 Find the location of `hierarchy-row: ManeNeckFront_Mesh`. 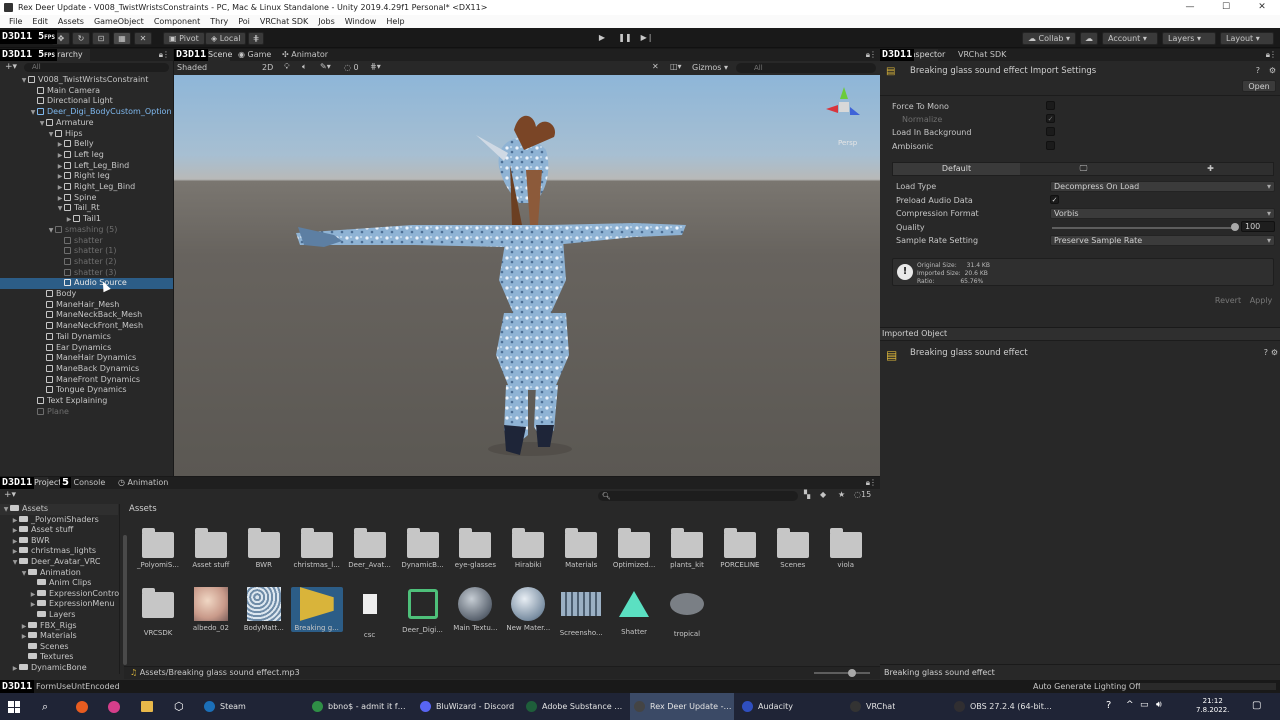

hierarchy-row: ManeNeckFront_Mesh is located at coordinates (86, 326).